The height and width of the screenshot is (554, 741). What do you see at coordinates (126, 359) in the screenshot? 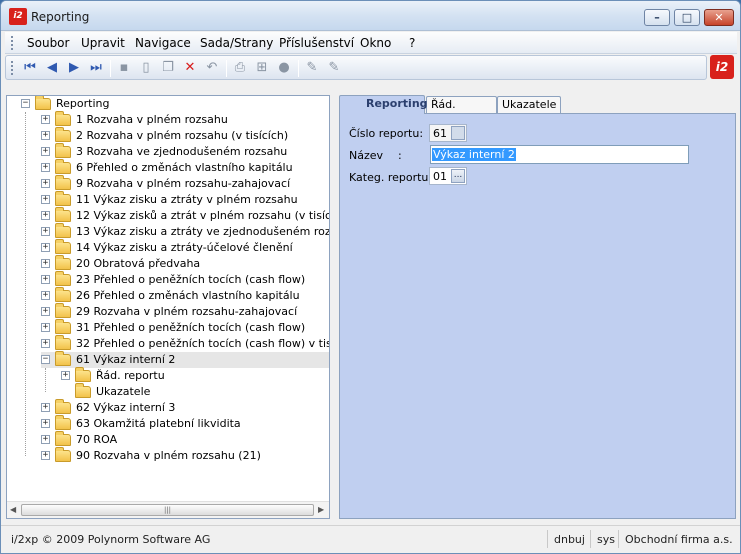
I see `tree-item-label: 61 Výkaz interní 2` at bounding box center [126, 359].